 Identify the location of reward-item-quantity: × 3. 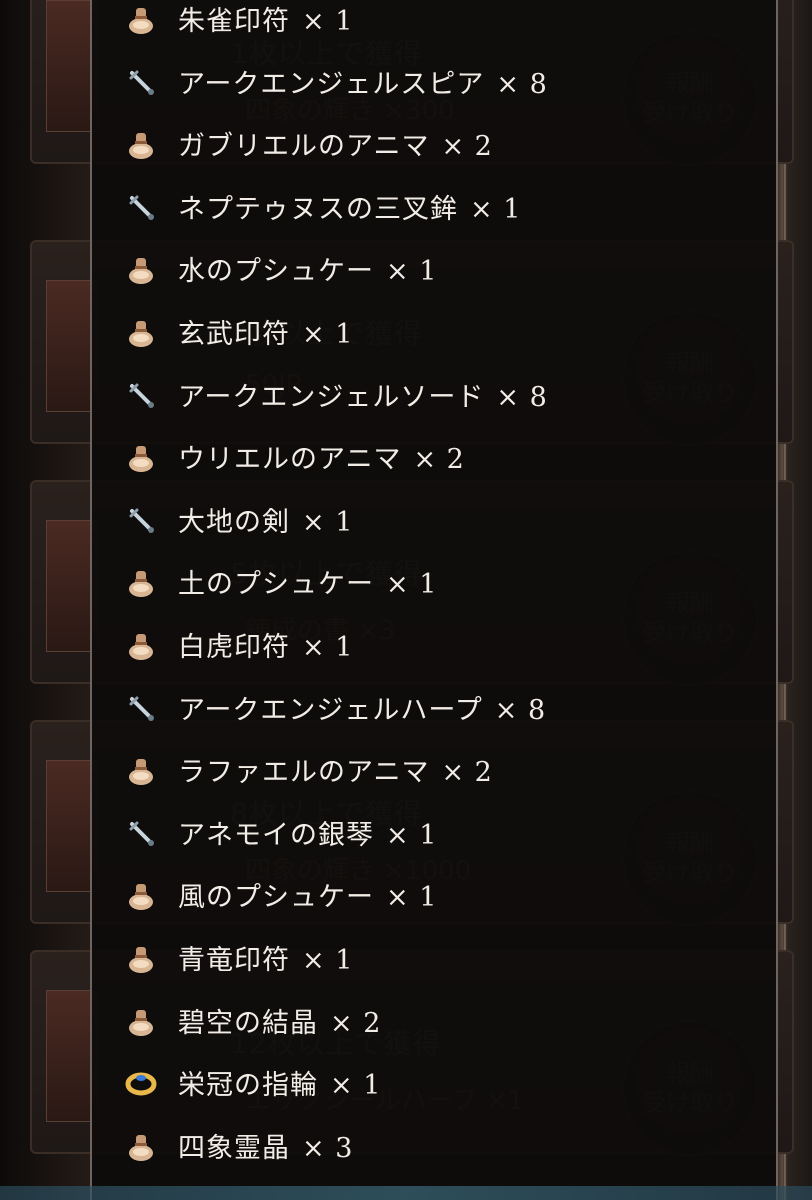
(328, 1148).